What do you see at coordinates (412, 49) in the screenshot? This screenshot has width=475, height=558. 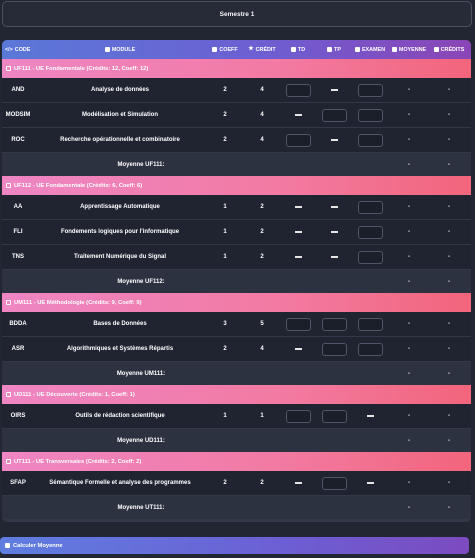 I see `col-moyenne-label: MOYENNE` at bounding box center [412, 49].